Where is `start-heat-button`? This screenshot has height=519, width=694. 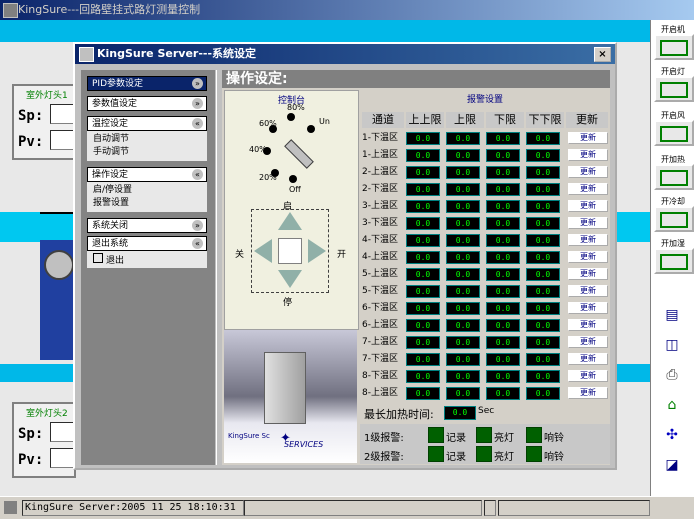
start-heat-button is located at coordinates (674, 177).